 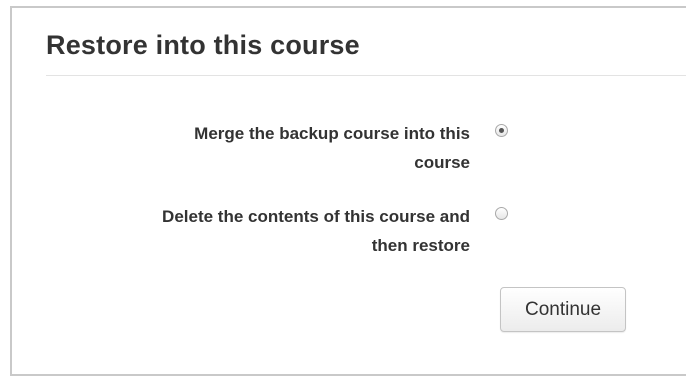 I want to click on continue-button: Continue, so click(x=563, y=309).